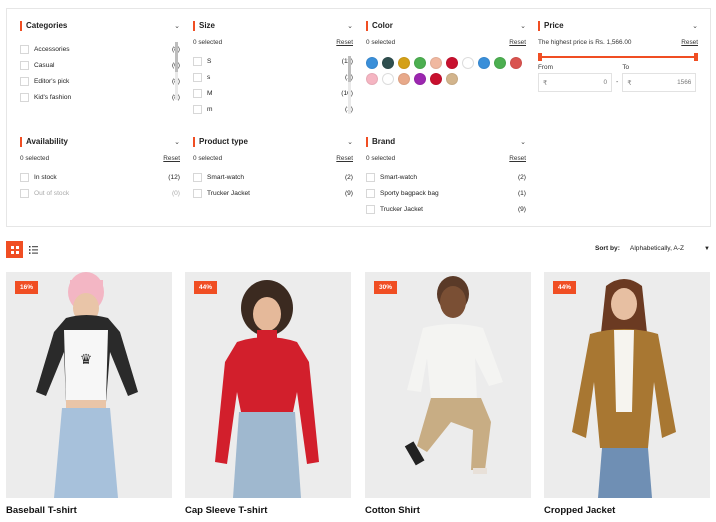 The width and height of the screenshot is (716, 522). I want to click on product-image: ♛, so click(89, 385).